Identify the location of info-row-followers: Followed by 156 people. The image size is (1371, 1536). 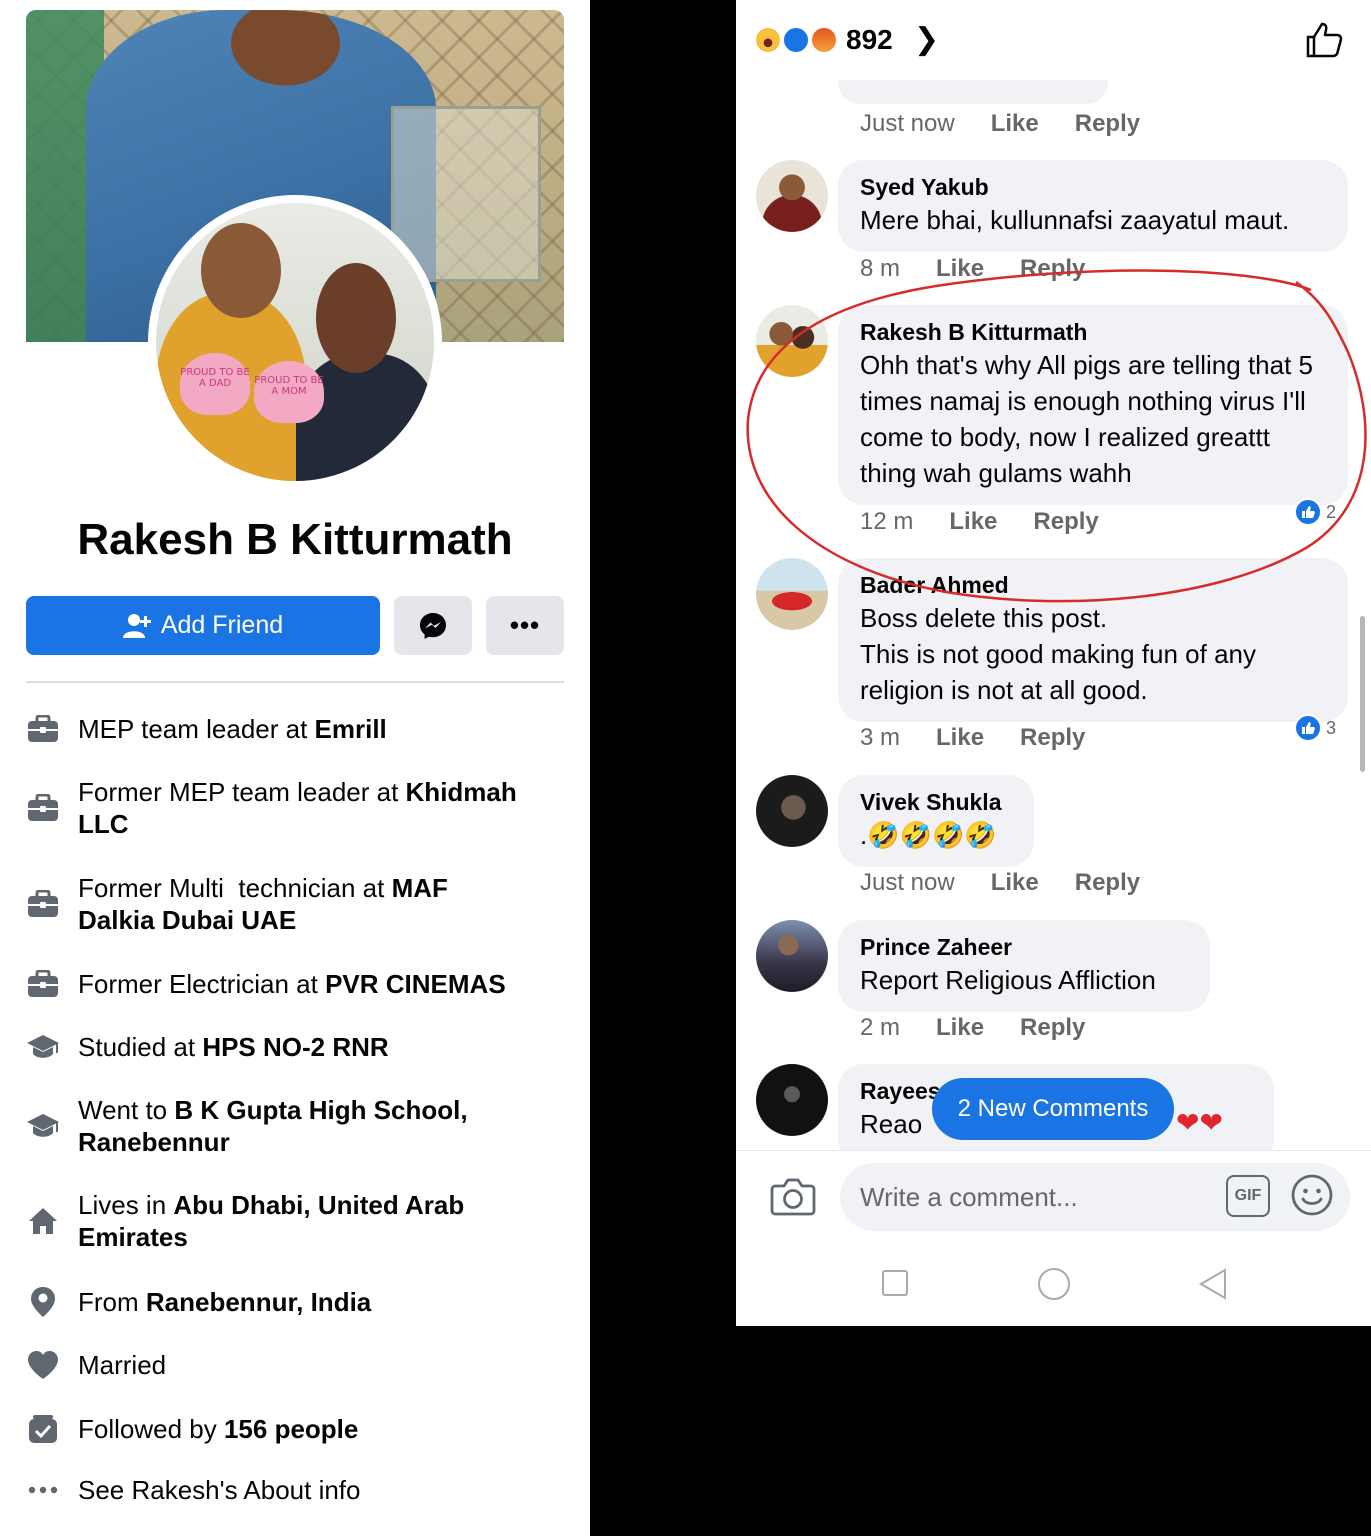
(296, 1429).